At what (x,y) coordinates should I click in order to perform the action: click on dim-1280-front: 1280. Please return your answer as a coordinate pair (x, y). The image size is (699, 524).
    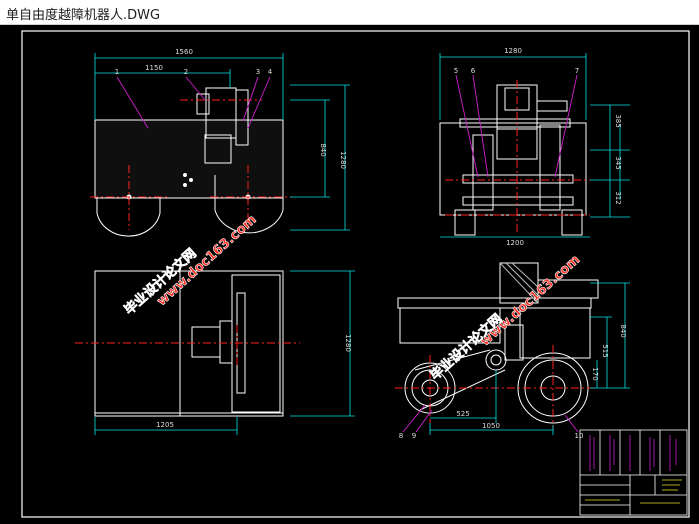
    Looking at the image, I should click on (348, 343).